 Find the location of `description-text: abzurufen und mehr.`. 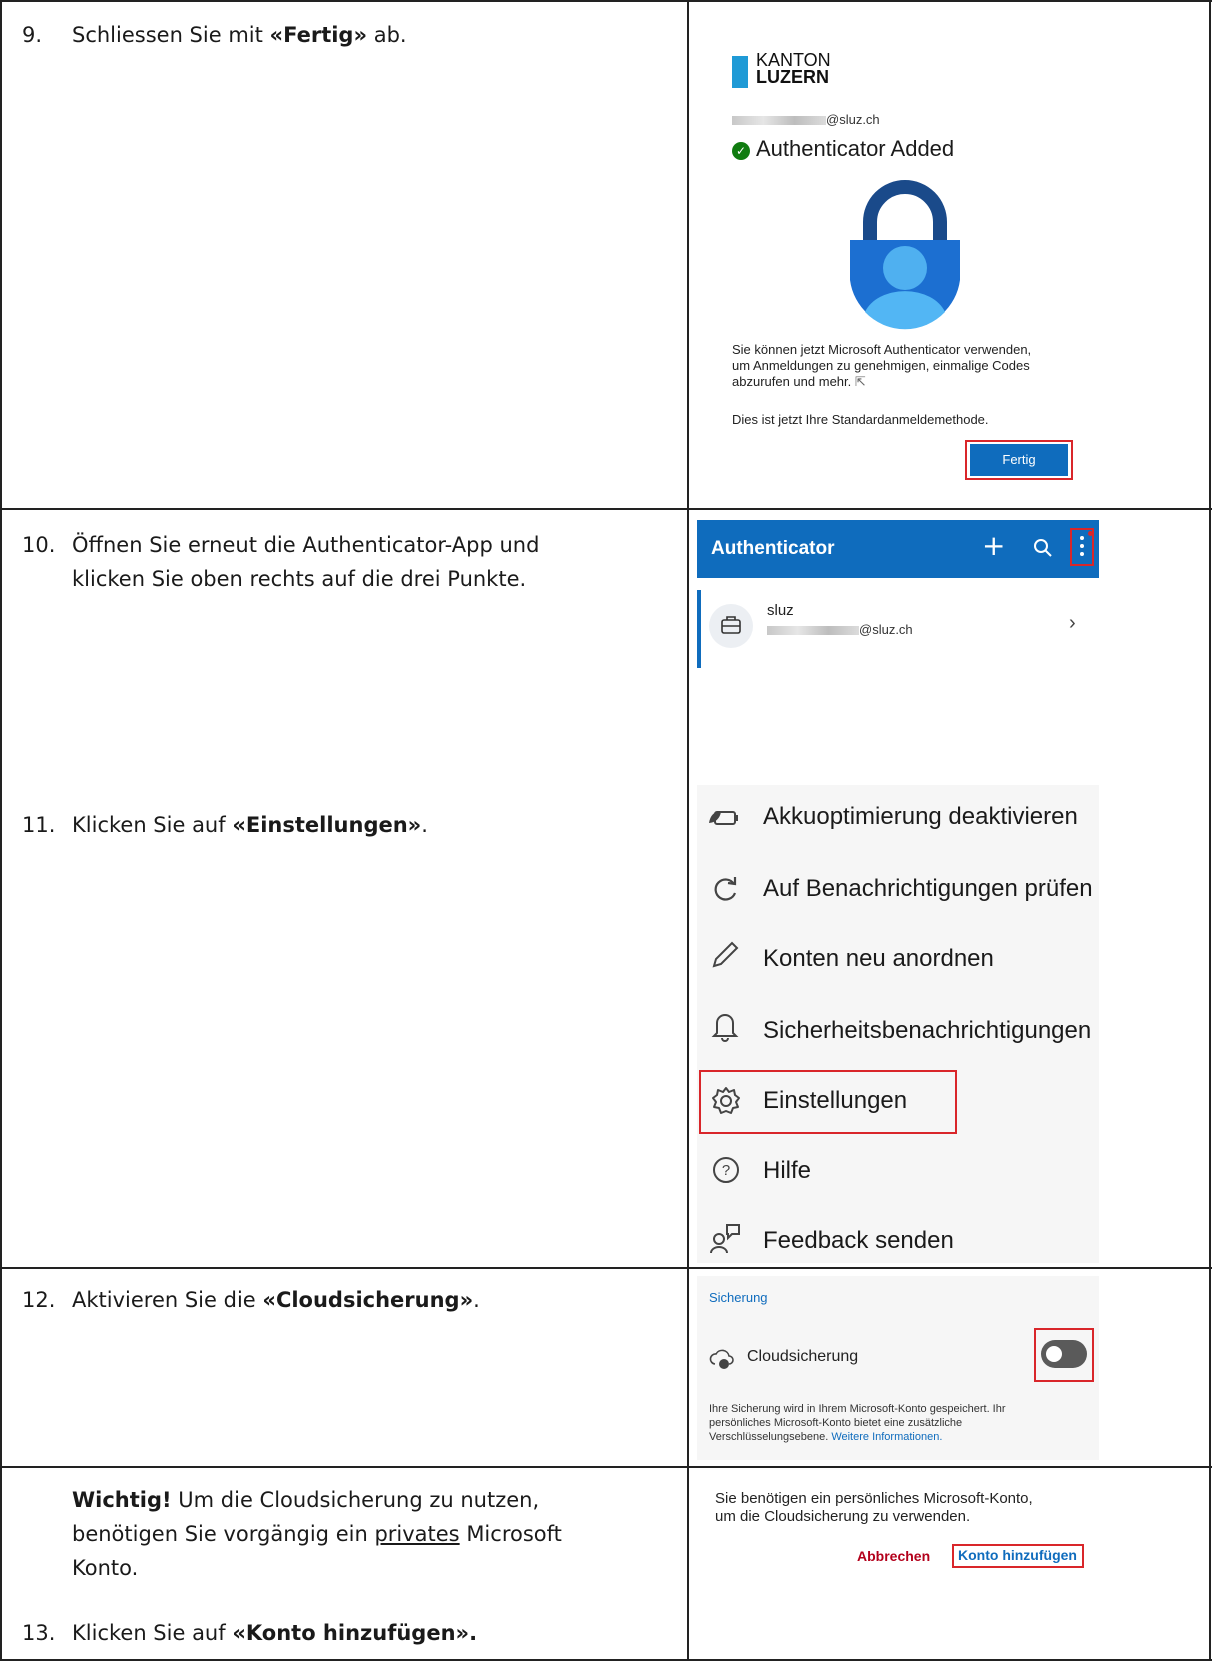

description-text: abzurufen und mehr. is located at coordinates (792, 381).